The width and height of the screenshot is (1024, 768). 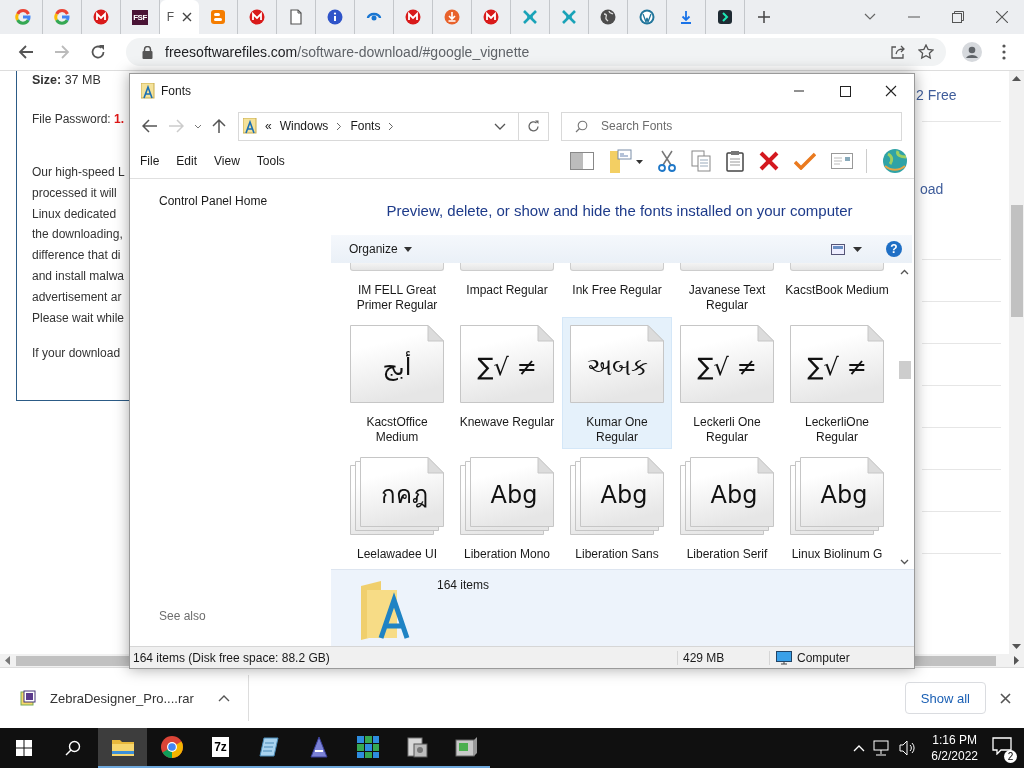 I want to click on font-name: Linux Biolinum G, so click(x=837, y=555).